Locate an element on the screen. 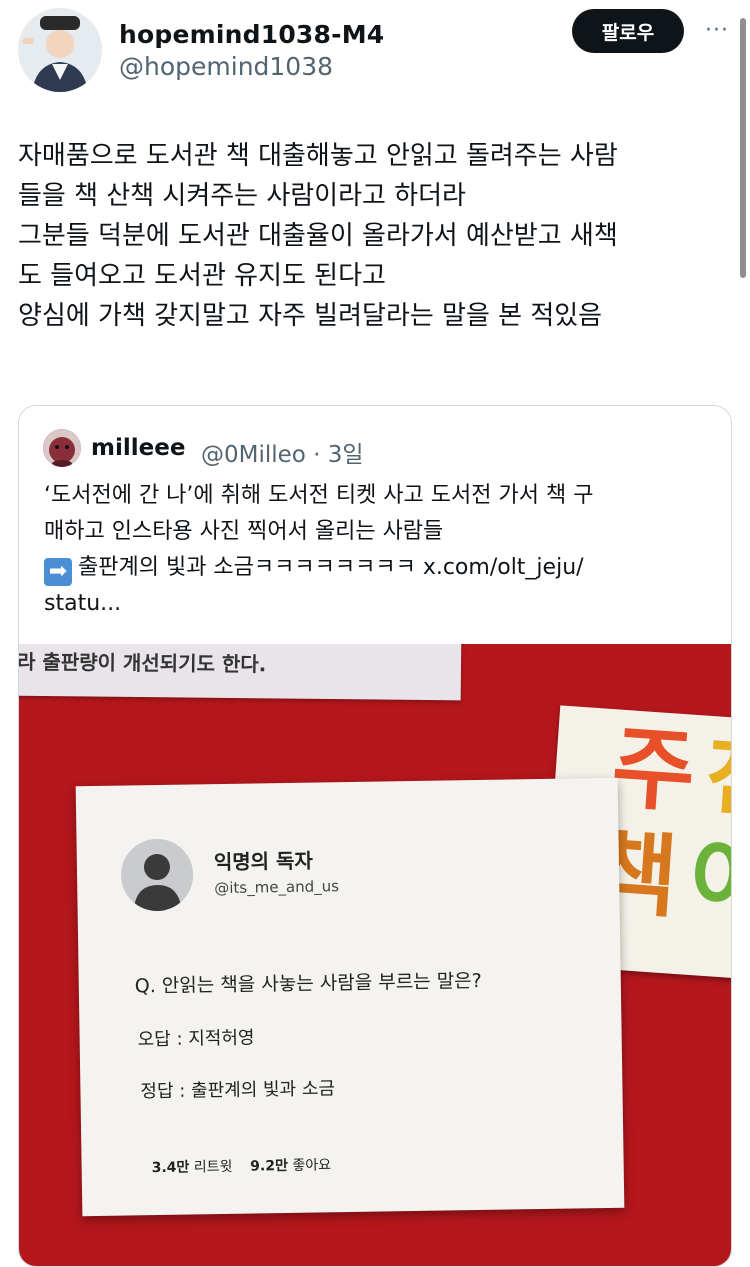 This screenshot has width=750, height=1267. top-sticky-note: 라 출판량이 개선되기도 한다. is located at coordinates (240, 672).